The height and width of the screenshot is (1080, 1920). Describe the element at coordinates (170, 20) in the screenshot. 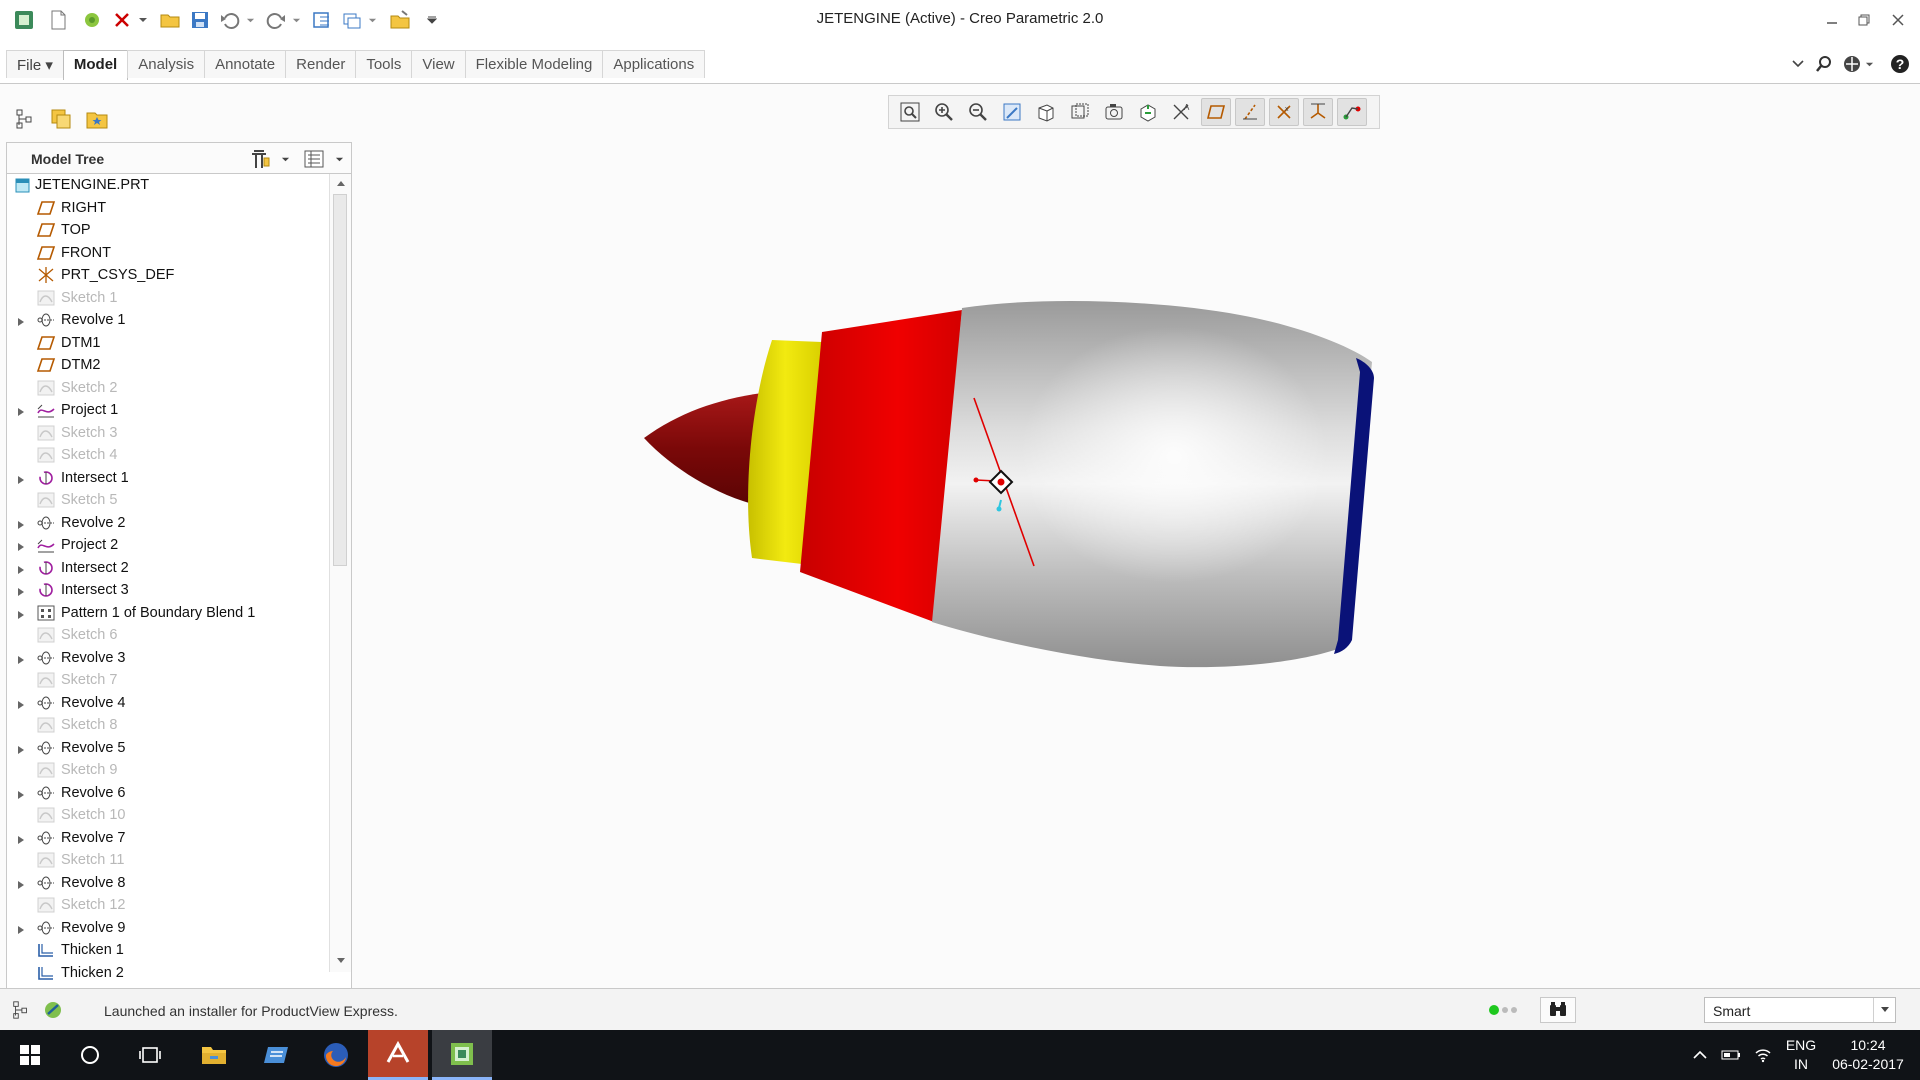

I see `open-folder-icon` at that location.